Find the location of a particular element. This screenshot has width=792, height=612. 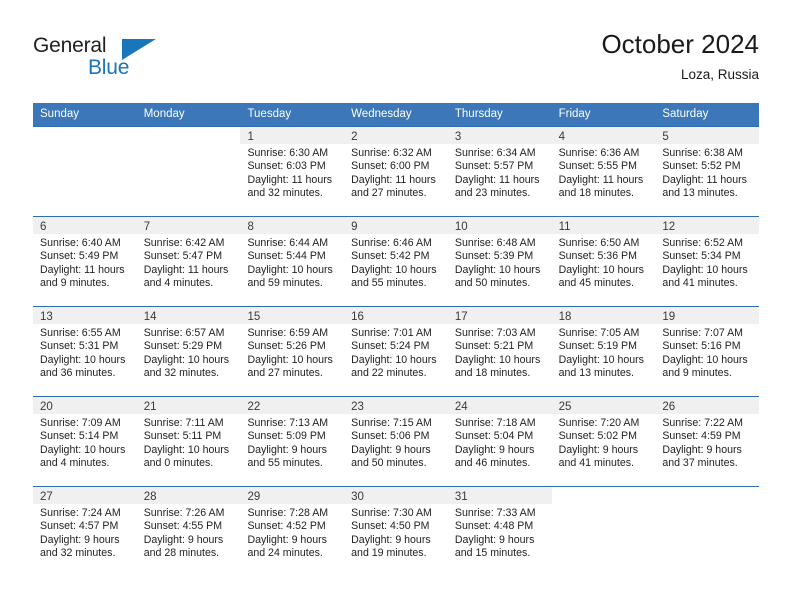

general-blue-logo: General Blue is located at coordinates (123, 62).